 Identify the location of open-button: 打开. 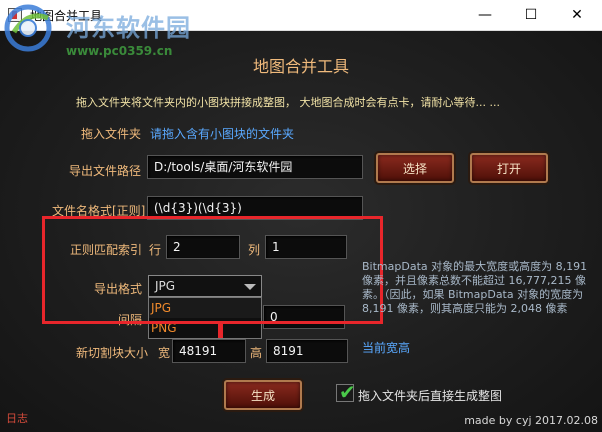
(509, 168).